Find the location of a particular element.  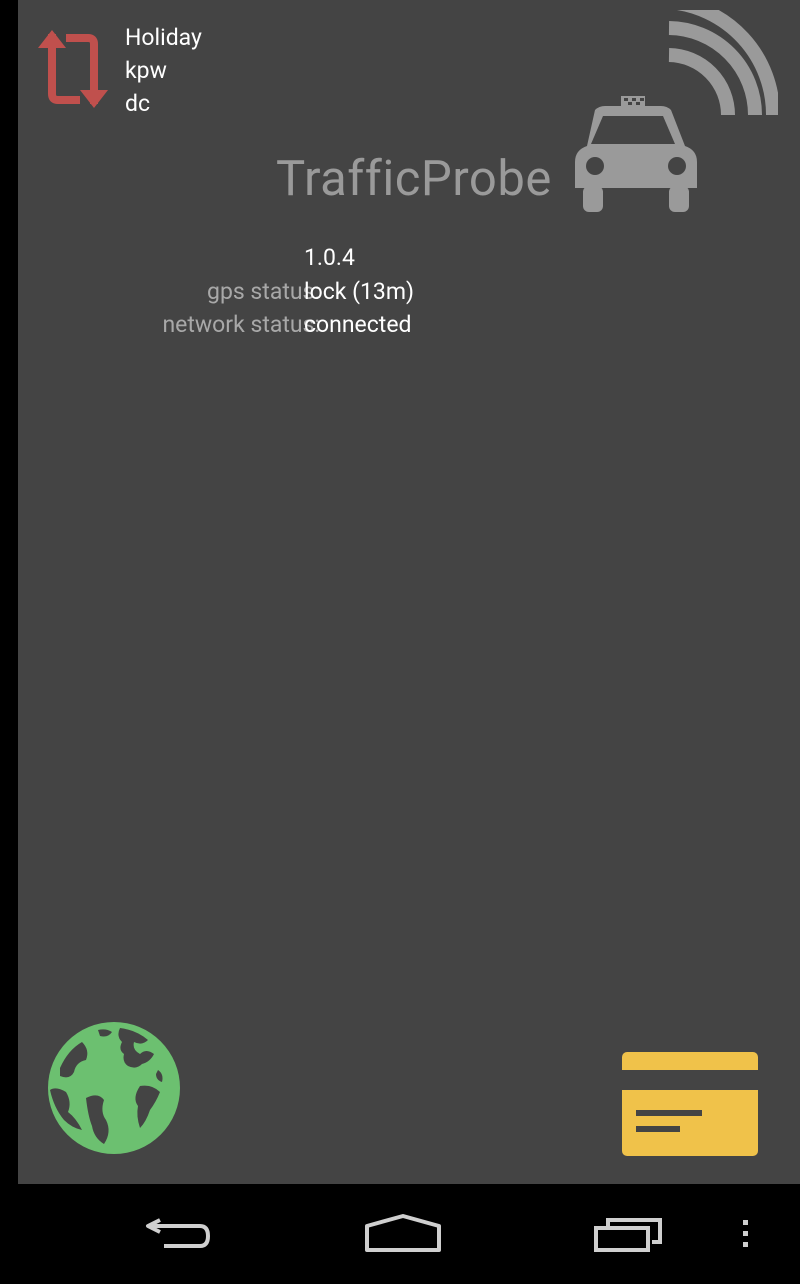

recent-apps-icon is located at coordinates (628, 1235).